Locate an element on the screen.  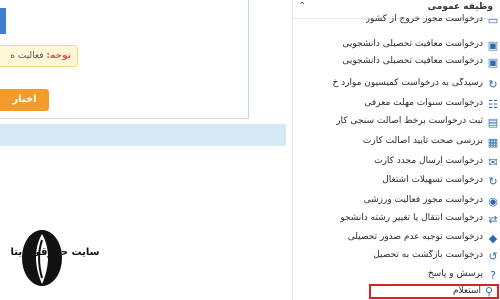
sidebar-item-transfer: ⇄ درخواست انتقال یا تغییر رشته دانشجو is located at coordinates (396, 220).